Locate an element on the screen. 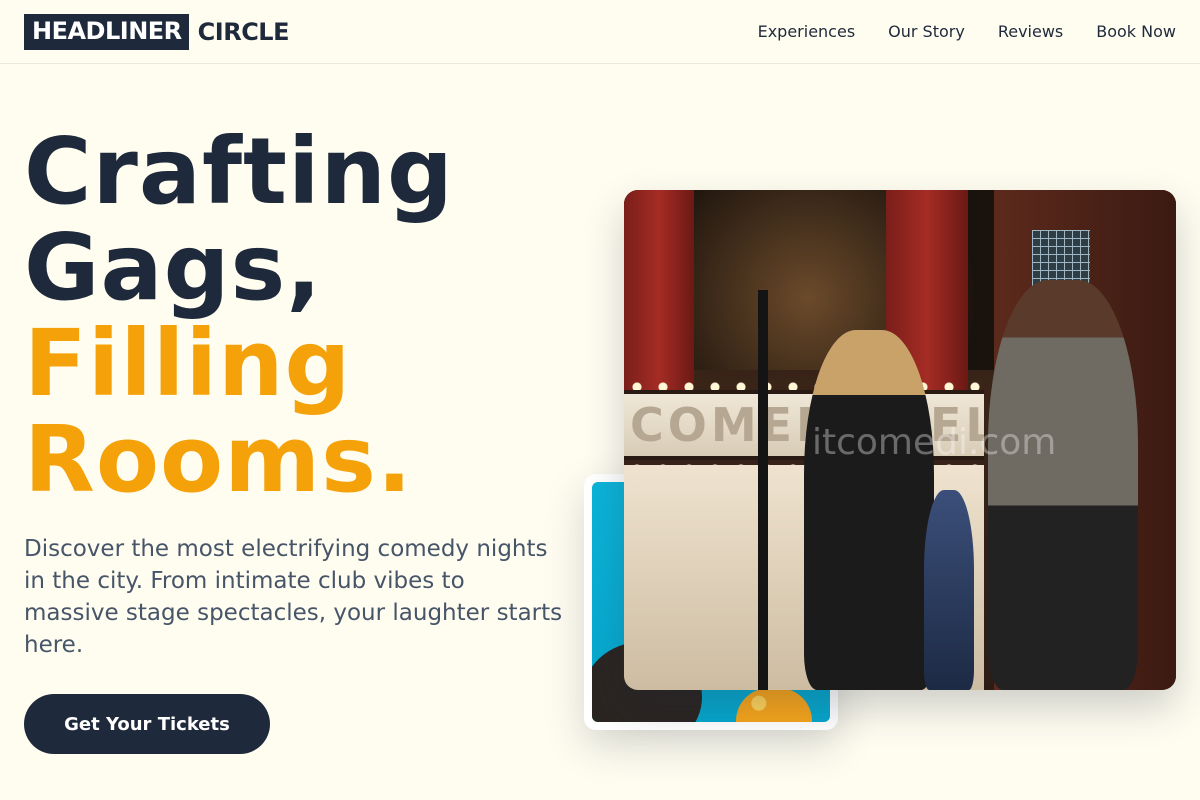 Image resolution: width=1200 pixels, height=800 pixels. brand-name-rest: CIRCLE is located at coordinates (243, 31).